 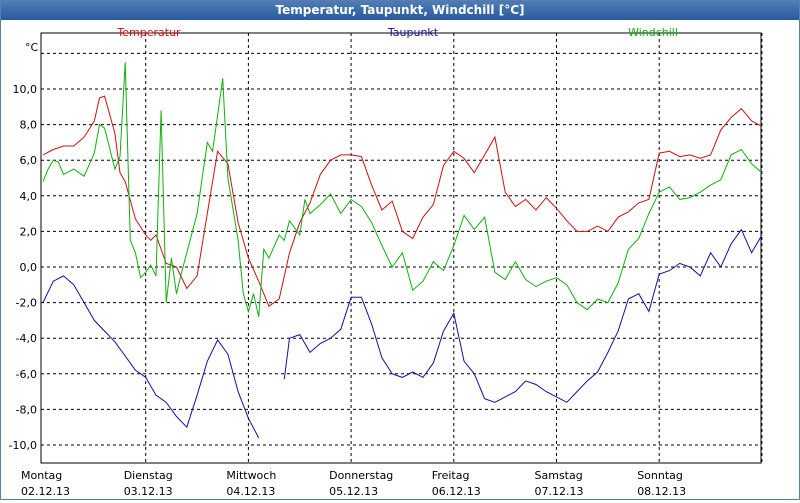 I want to click on x-tick-day: Dienstag, so click(x=148, y=475).